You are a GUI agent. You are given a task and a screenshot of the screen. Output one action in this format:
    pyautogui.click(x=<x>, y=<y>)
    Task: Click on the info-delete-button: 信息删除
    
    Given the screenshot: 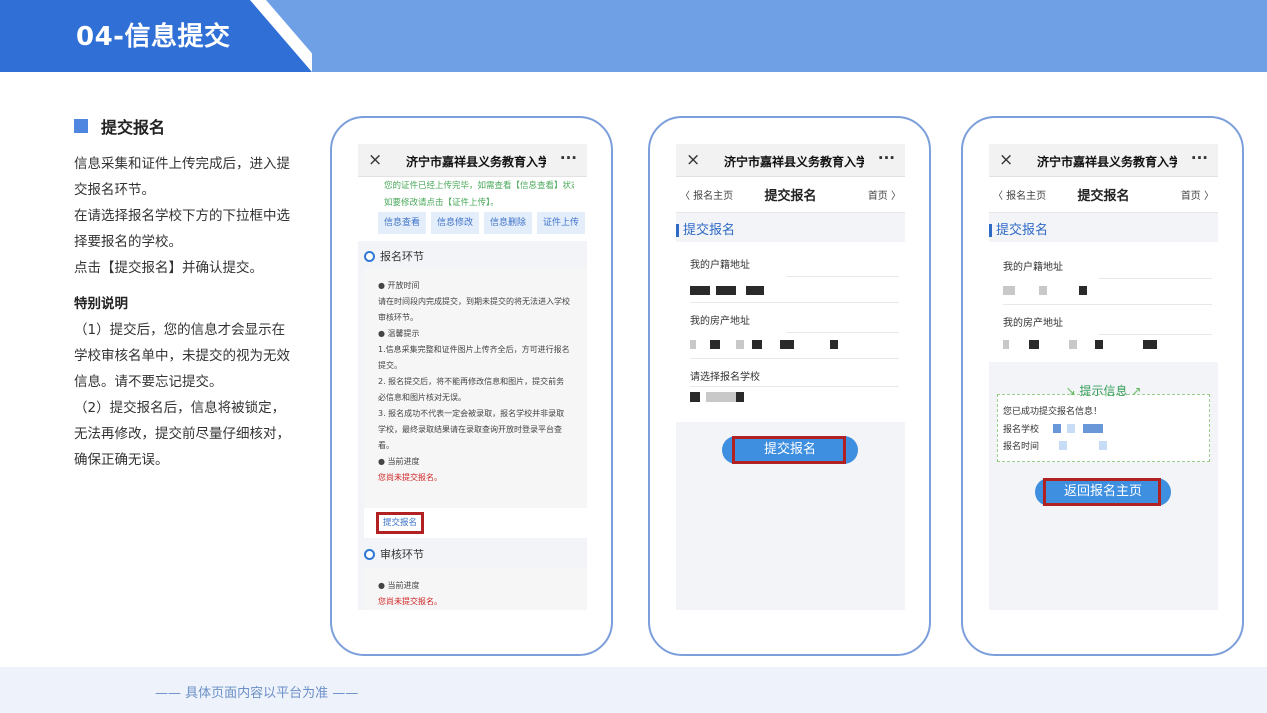 What is the action you would take?
    pyautogui.click(x=508, y=223)
    